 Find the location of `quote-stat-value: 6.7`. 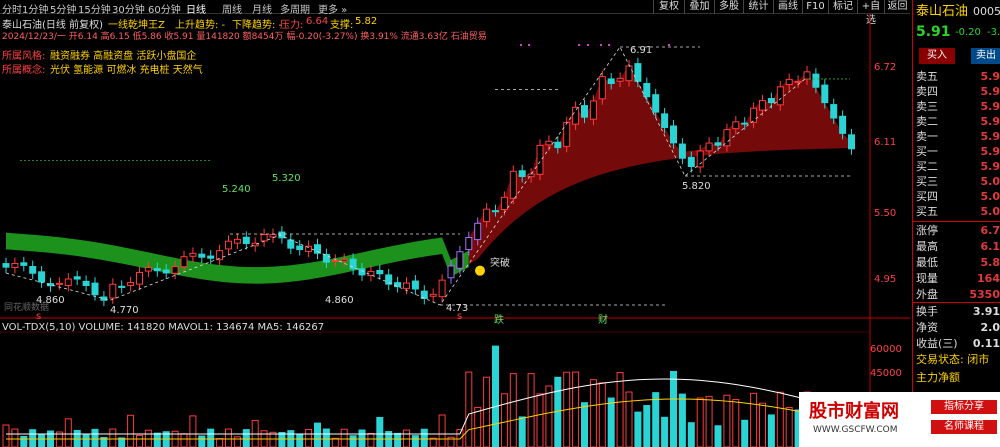

quote-stat-value: 6.7 is located at coordinates (990, 230).